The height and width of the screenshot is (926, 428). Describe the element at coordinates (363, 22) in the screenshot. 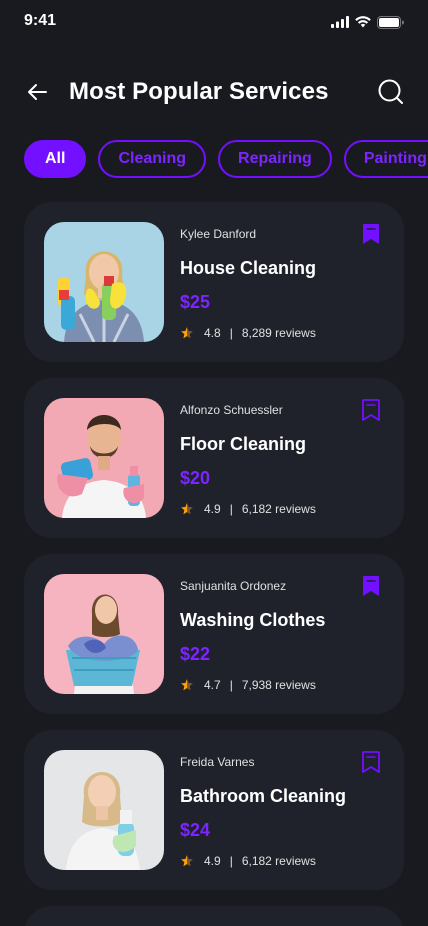

I see `wifi-icon` at that location.